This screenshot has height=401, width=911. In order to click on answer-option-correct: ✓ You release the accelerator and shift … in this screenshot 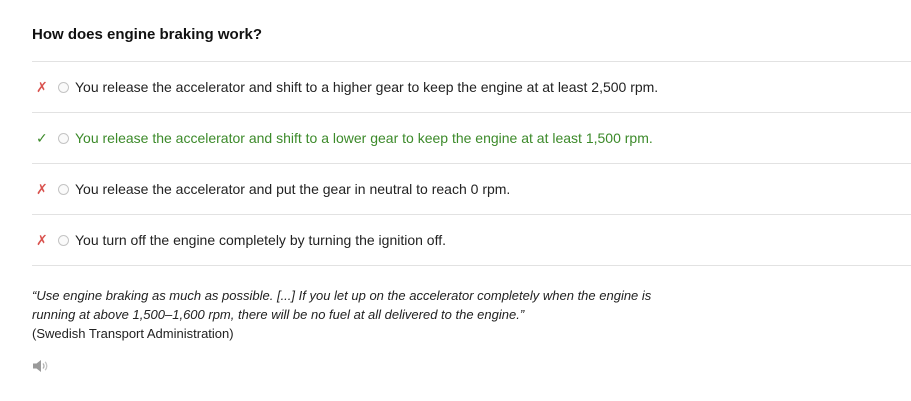, I will do `click(471, 138)`.